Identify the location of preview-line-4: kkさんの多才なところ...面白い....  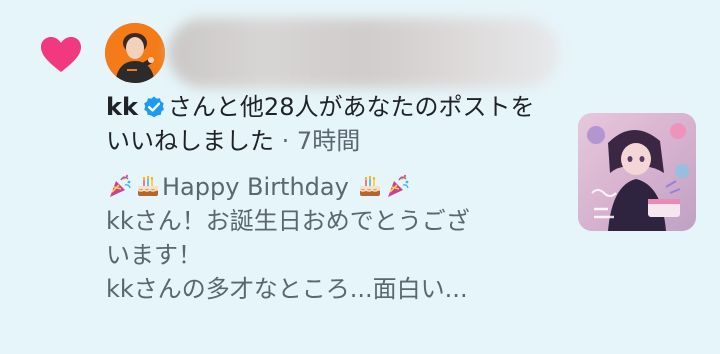
(287, 289).